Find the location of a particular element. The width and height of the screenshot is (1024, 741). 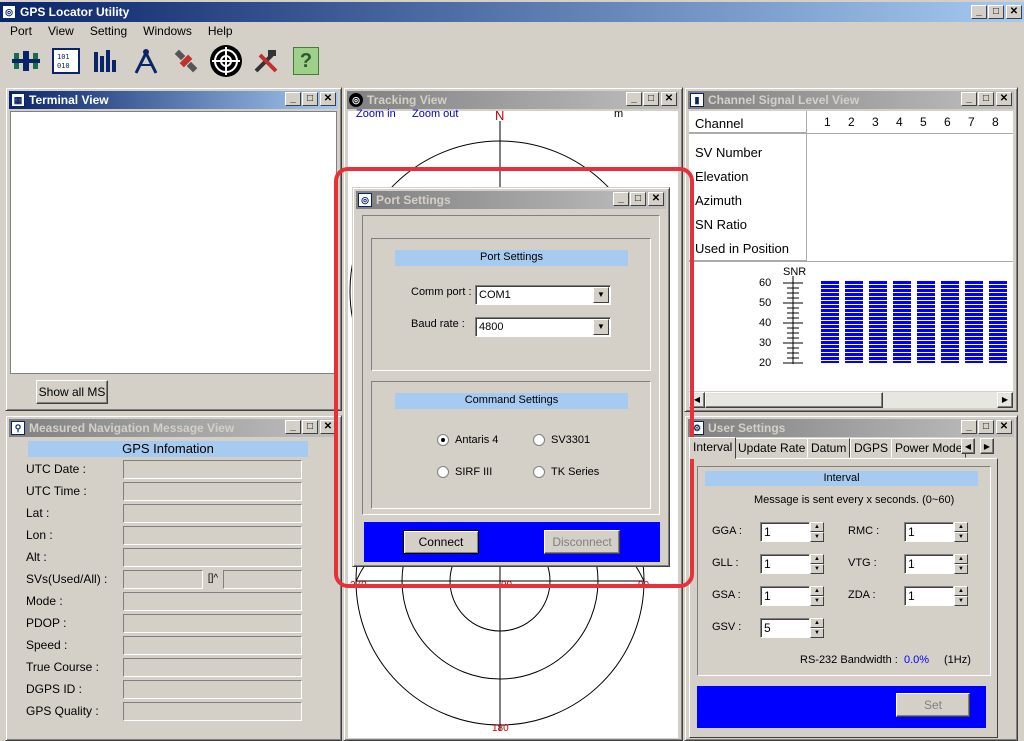

nav-titlebar: ⚲ Measured Navigation Message View _ □ ✕ is located at coordinates (173, 428).